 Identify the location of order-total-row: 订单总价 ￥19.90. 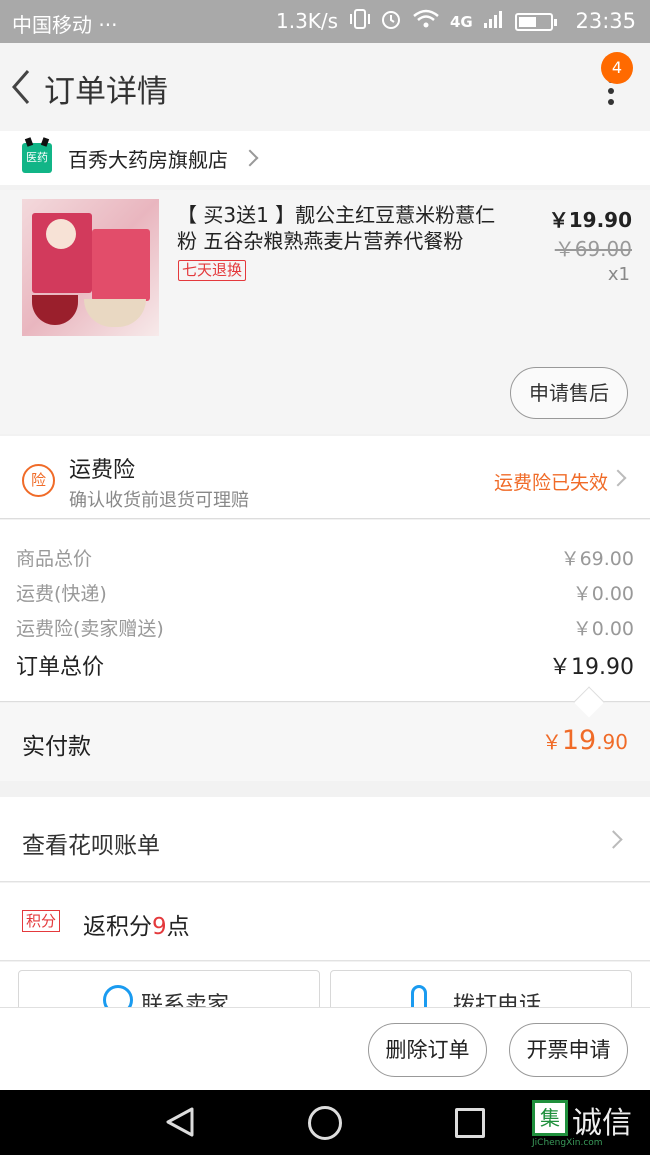
(325, 665).